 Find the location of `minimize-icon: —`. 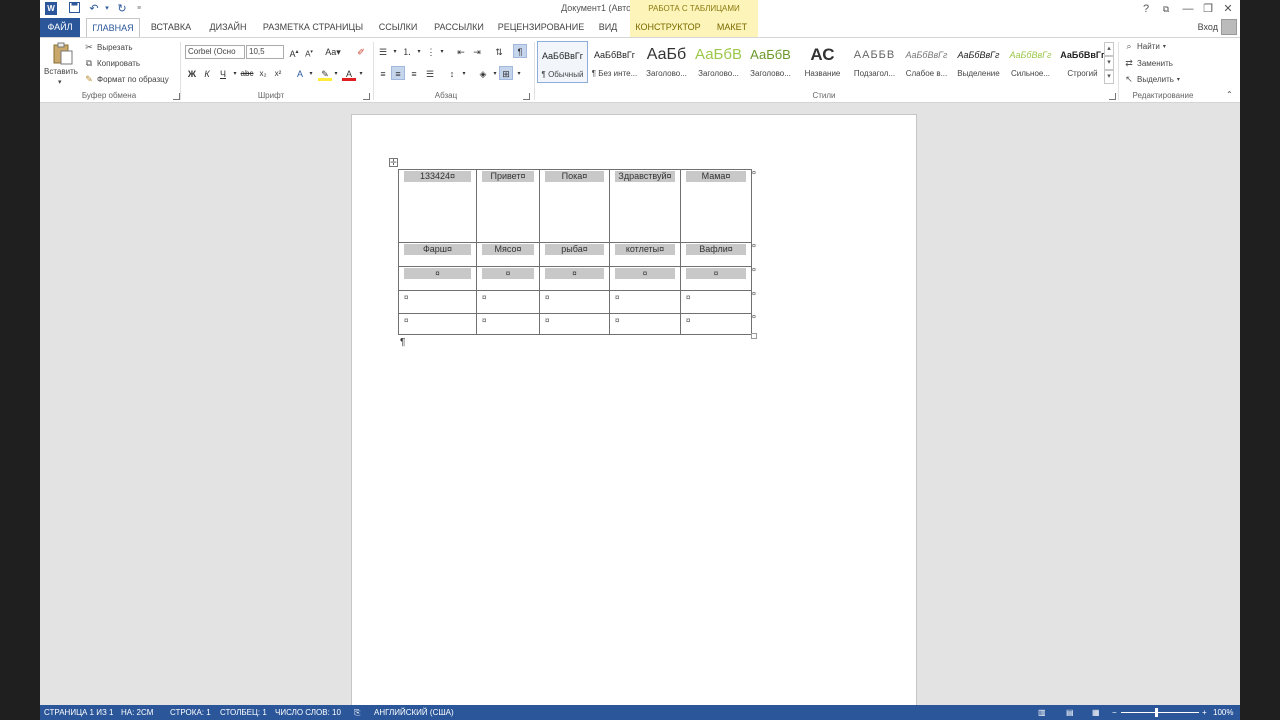

minimize-icon: — is located at coordinates (1188, 9).